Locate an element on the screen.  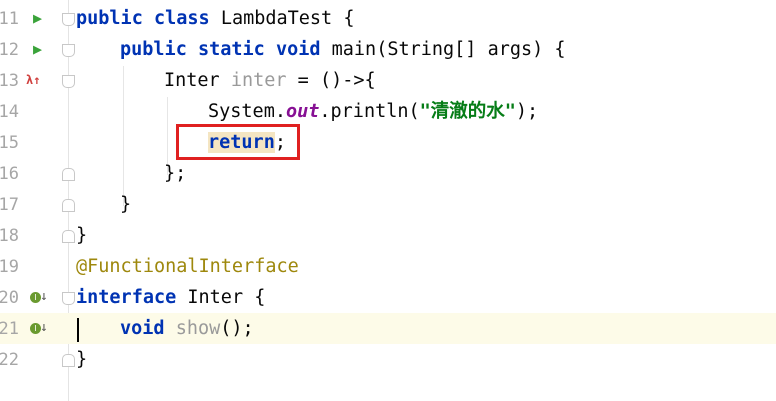
code-text: interface Inter { is located at coordinates (171, 297).